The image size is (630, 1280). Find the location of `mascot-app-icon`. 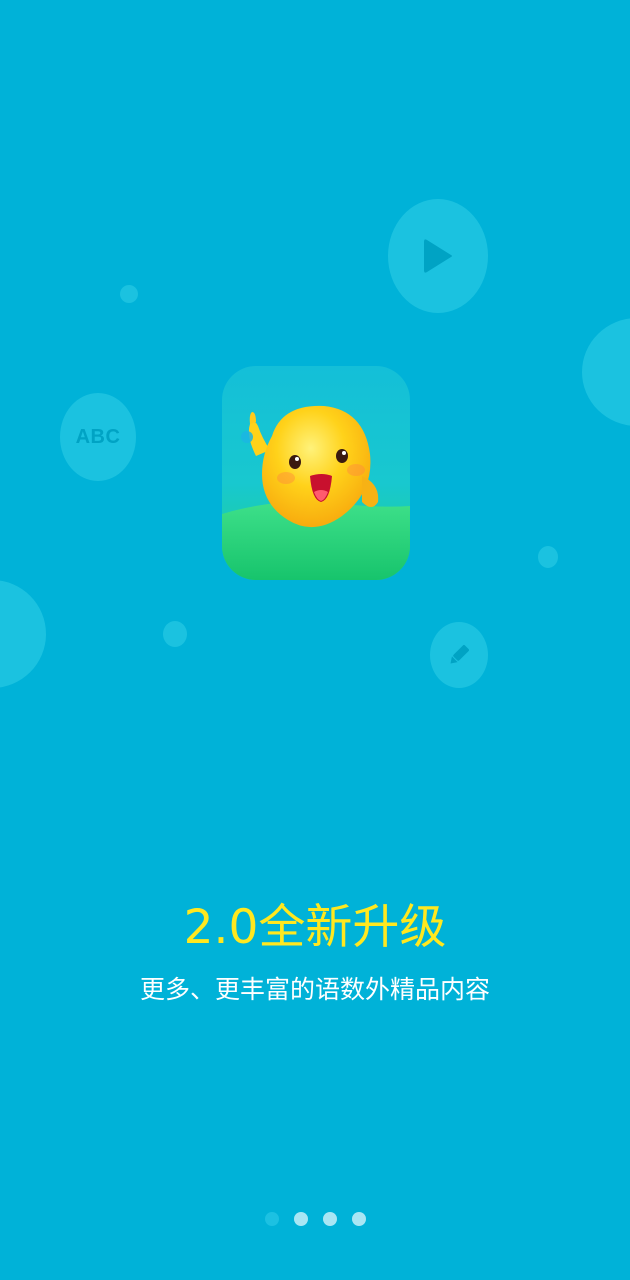

mascot-app-icon is located at coordinates (316, 473).